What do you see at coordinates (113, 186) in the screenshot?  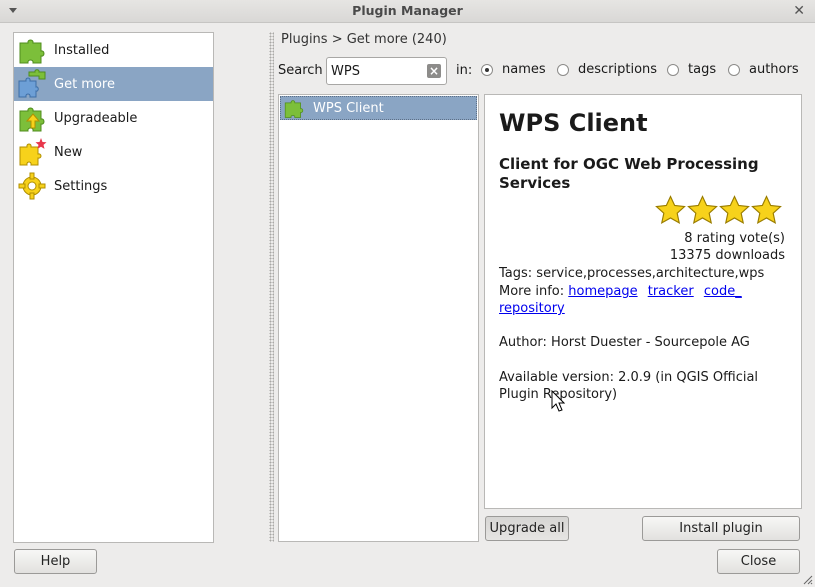 I see `category-settings: Settings` at bounding box center [113, 186].